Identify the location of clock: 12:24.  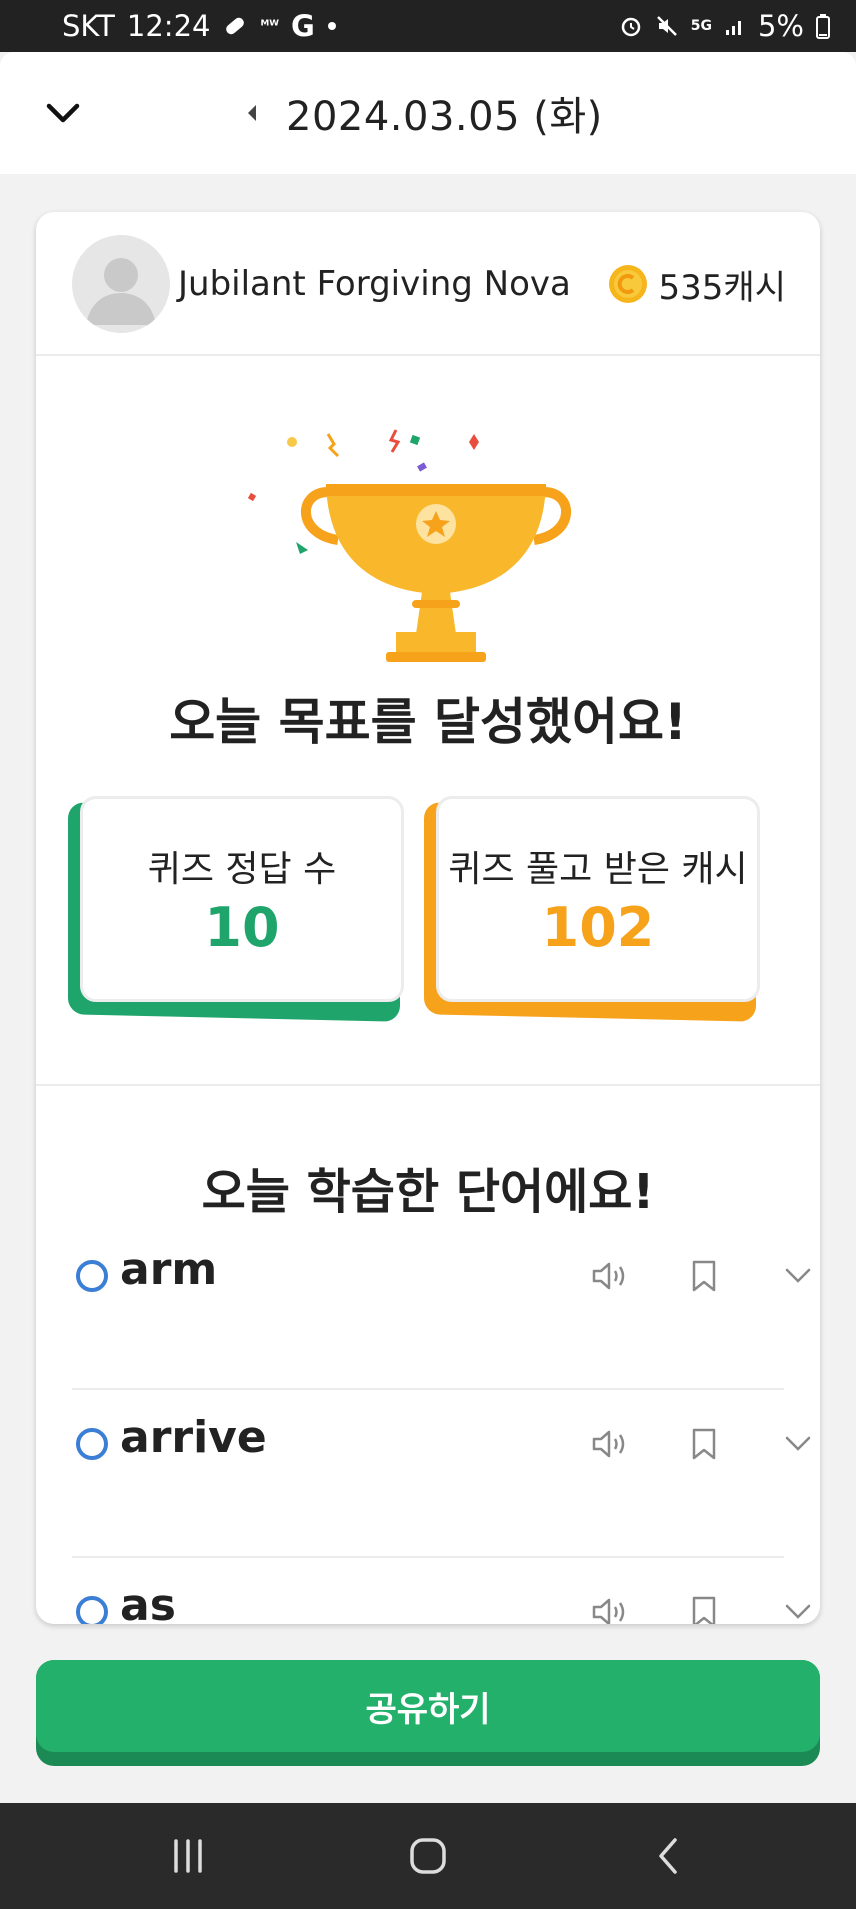
(168, 26).